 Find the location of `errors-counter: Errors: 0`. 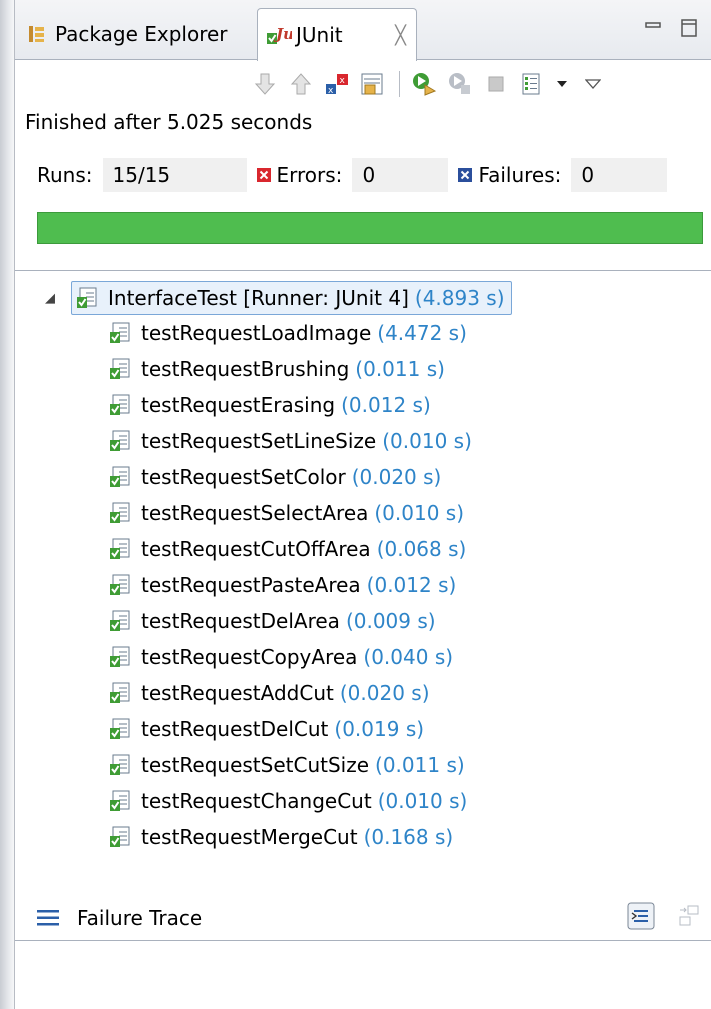

errors-counter: Errors: 0 is located at coordinates (348, 175).